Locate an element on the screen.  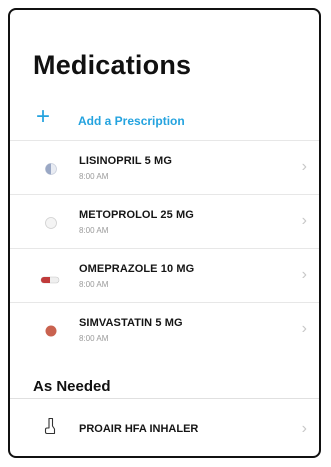
section-title: As Needed is located at coordinates (72, 386).